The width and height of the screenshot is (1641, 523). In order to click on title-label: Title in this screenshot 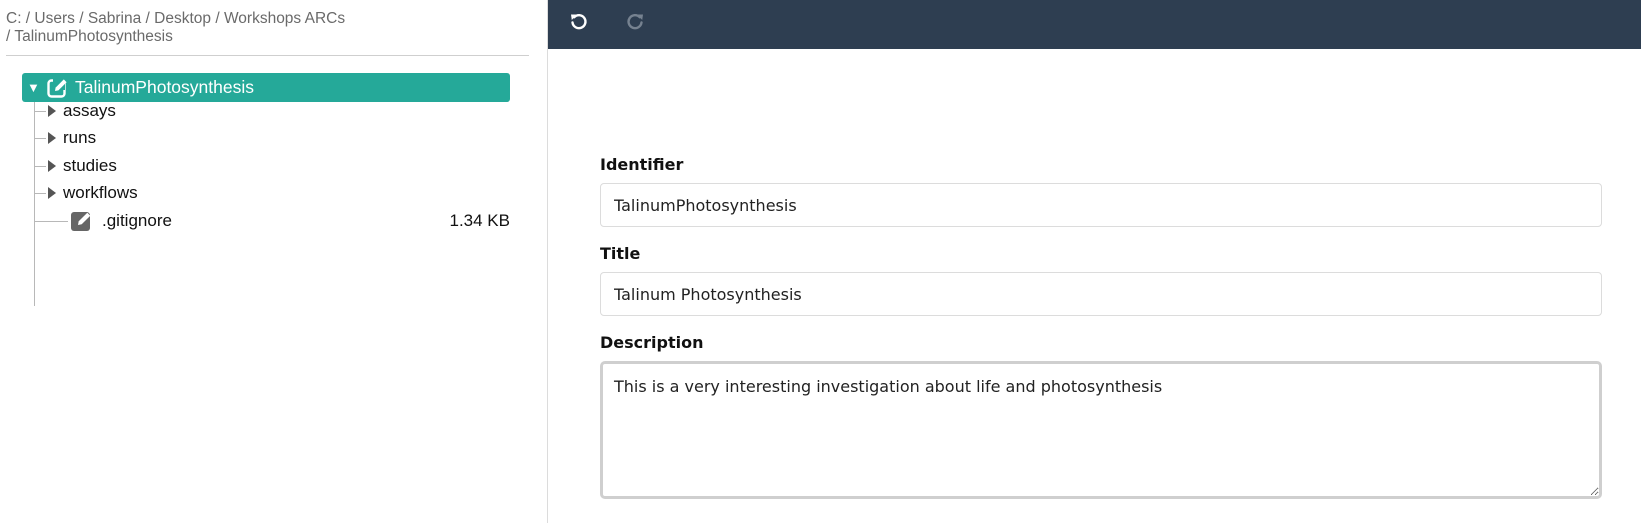, I will do `click(620, 253)`.